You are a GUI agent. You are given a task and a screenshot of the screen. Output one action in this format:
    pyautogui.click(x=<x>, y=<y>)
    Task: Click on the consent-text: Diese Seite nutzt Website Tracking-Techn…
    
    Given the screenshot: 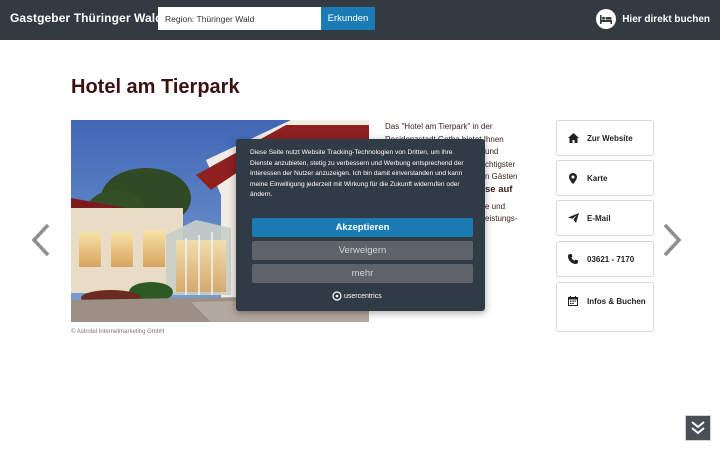 What is the action you would take?
    pyautogui.click(x=357, y=174)
    